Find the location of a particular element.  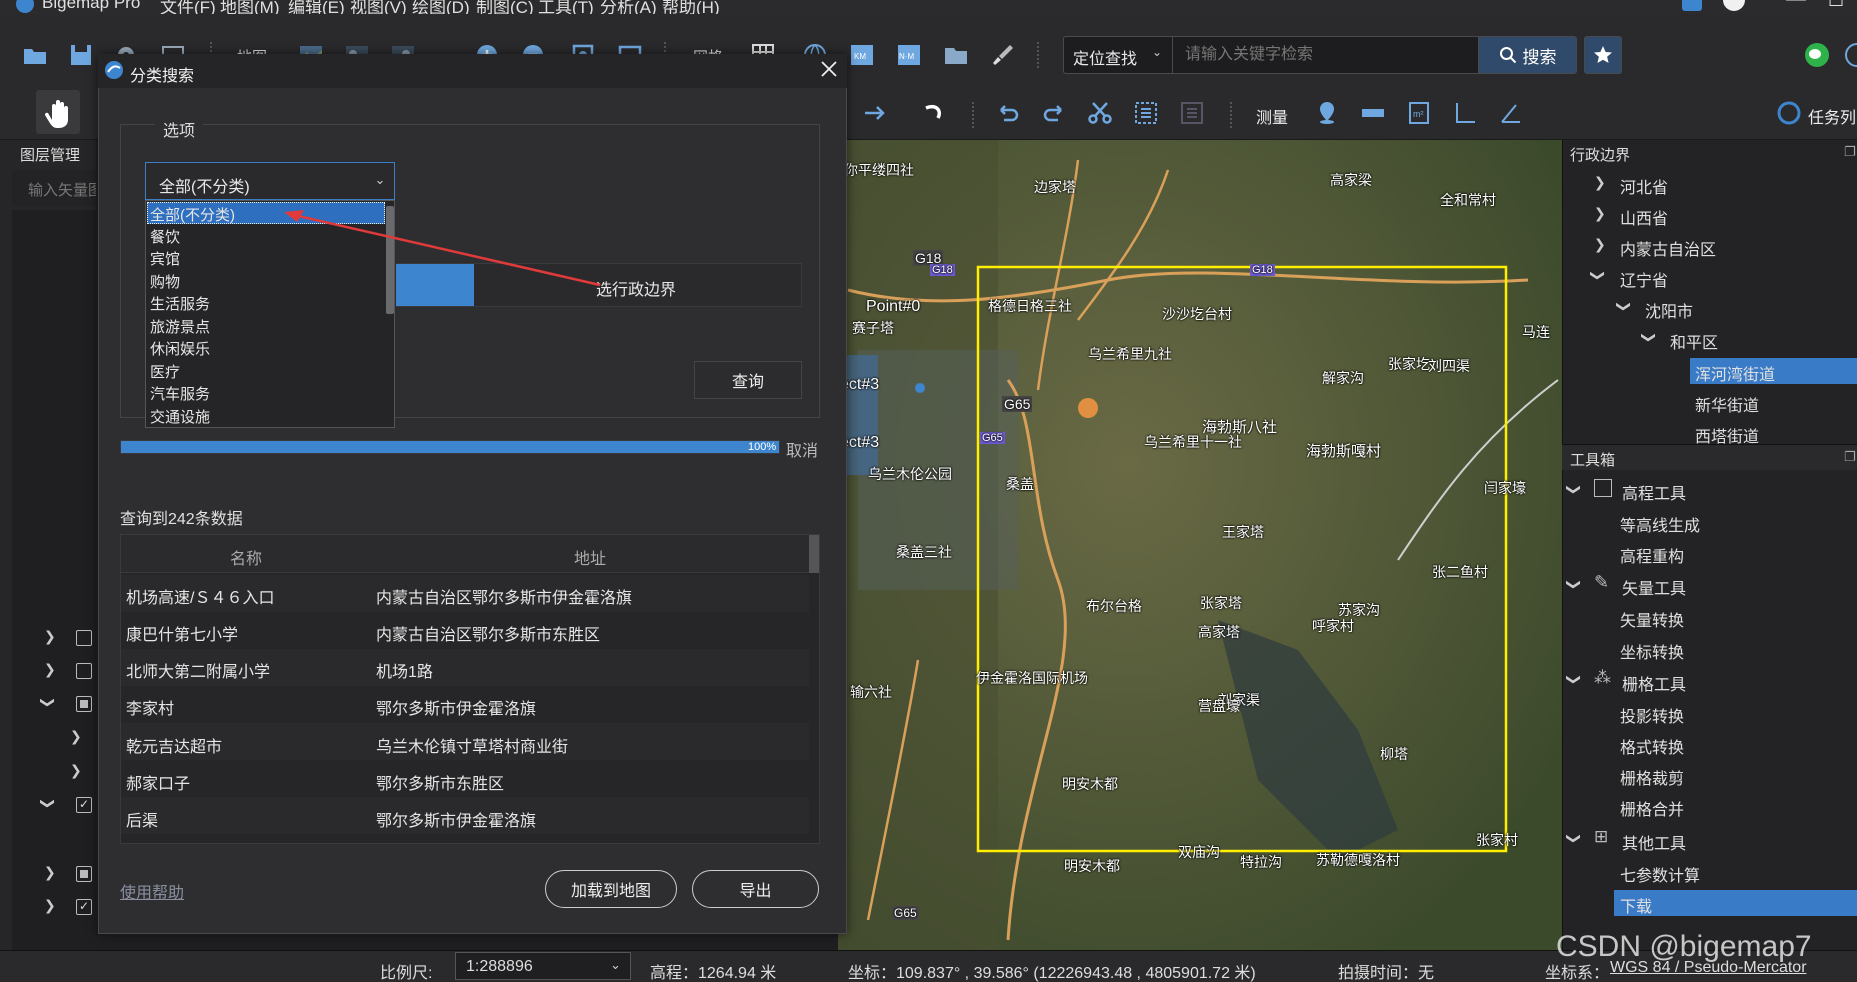

toolbox-group-elevation: 高程工具 is located at coordinates (1654, 492).